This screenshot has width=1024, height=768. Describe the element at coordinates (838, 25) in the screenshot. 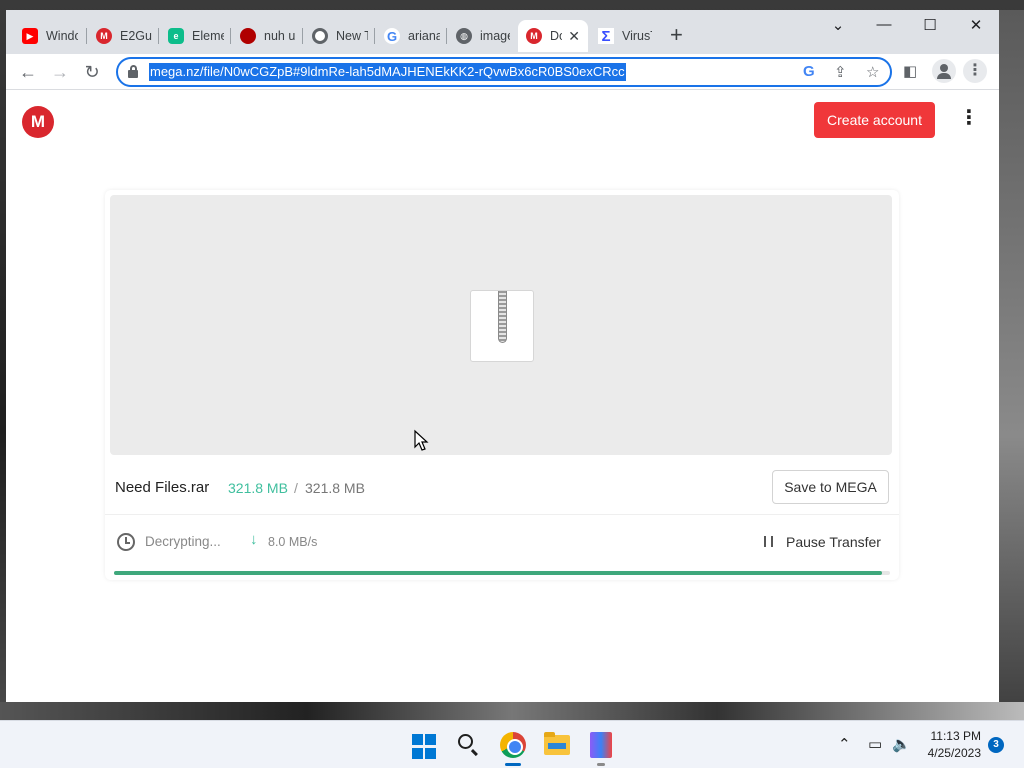

I see `tab-search-icon: ⌄` at that location.